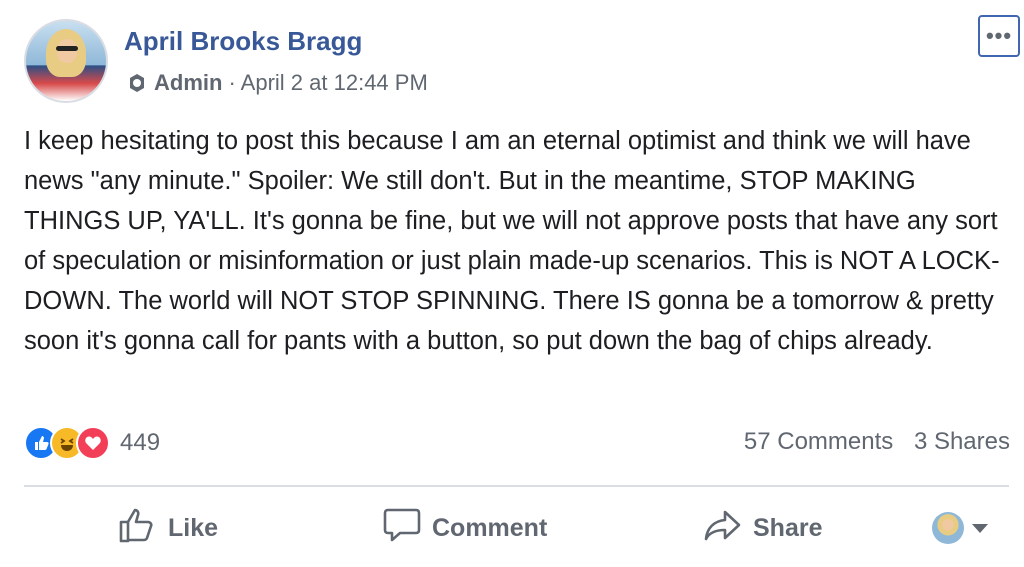 The width and height of the screenshot is (1024, 567). Describe the element at coordinates (402, 528) in the screenshot. I see `speech-bubble-icon` at that location.